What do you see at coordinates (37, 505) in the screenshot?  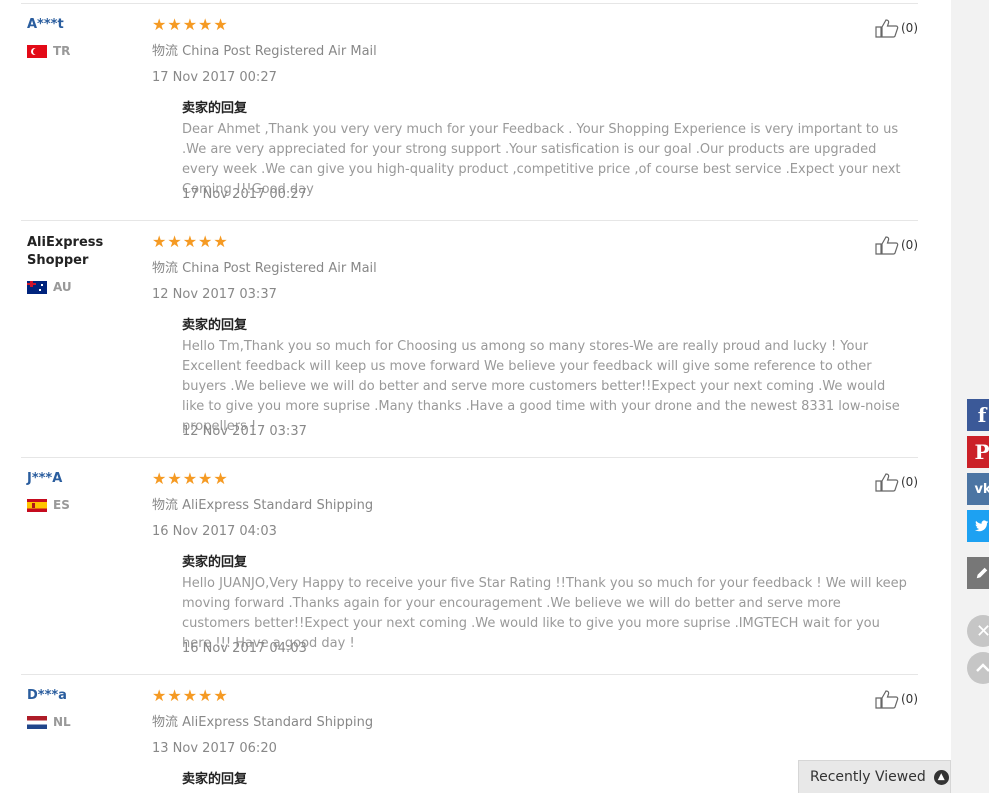 I see `flag-es-icon` at bounding box center [37, 505].